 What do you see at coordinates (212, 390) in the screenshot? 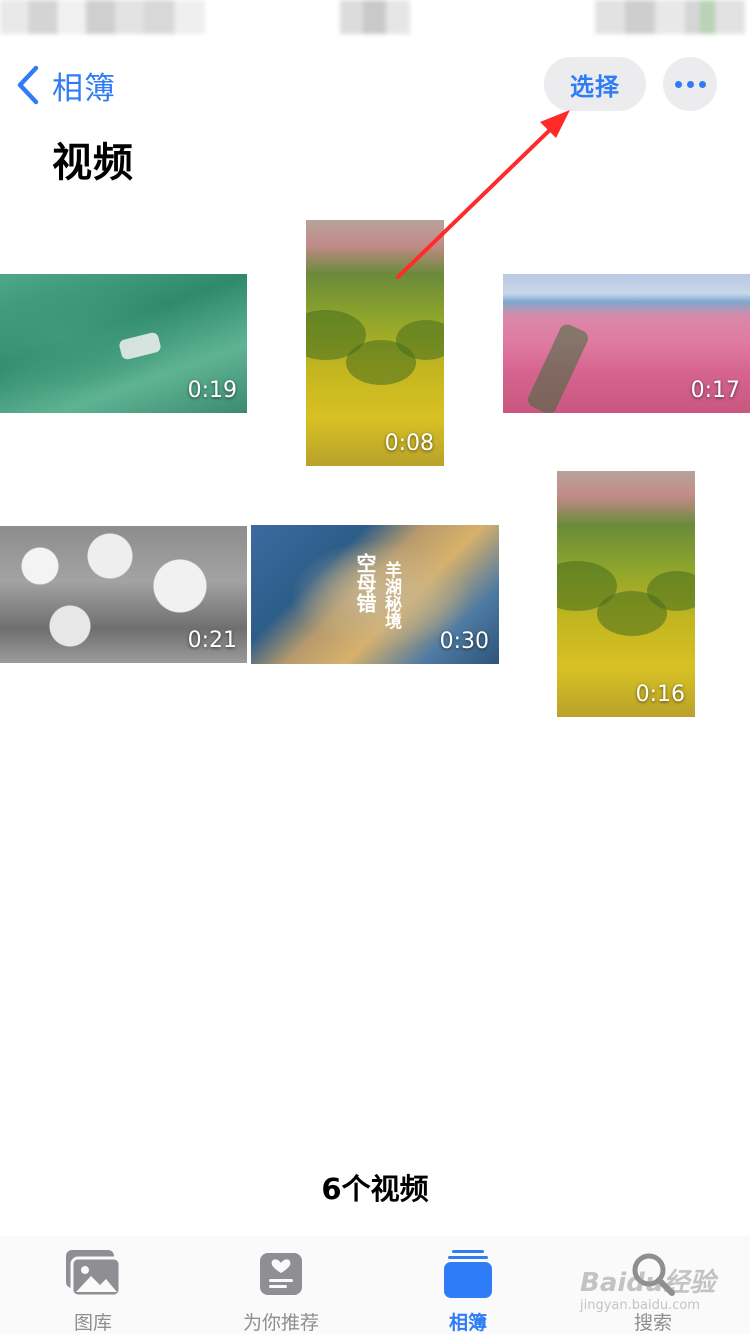
I see `video-duration: 0:19` at bounding box center [212, 390].